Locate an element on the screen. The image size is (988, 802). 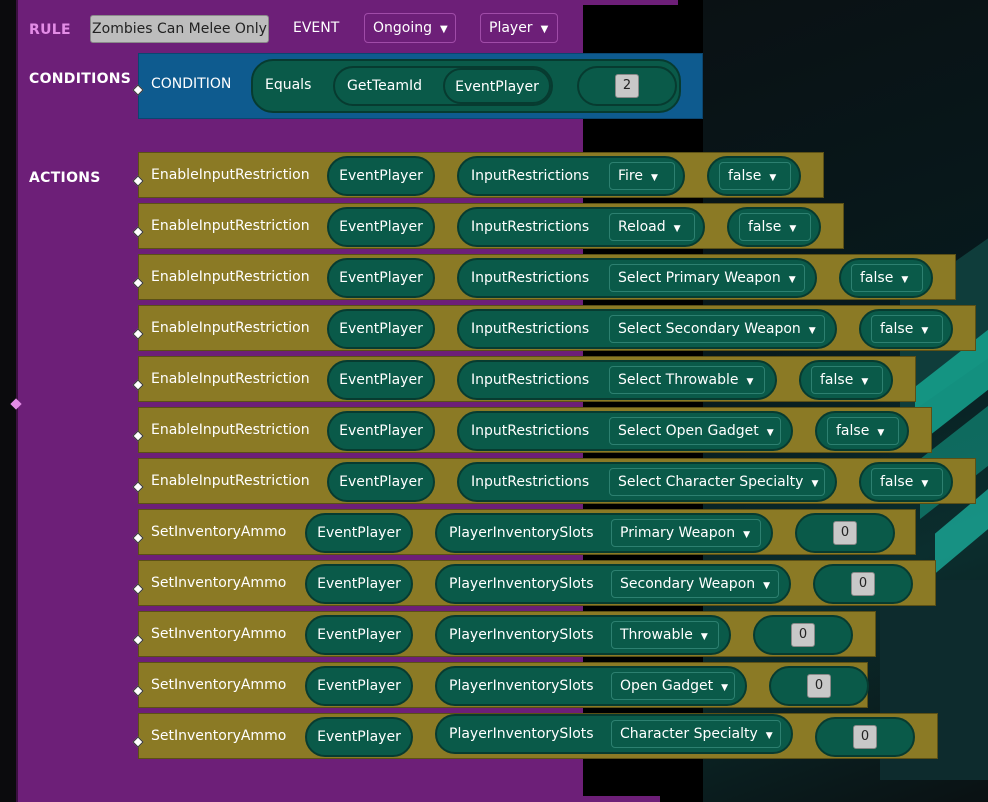
equals-expression: Equals GetTeamId EventPlayer 2 is located at coordinates (466, 86).